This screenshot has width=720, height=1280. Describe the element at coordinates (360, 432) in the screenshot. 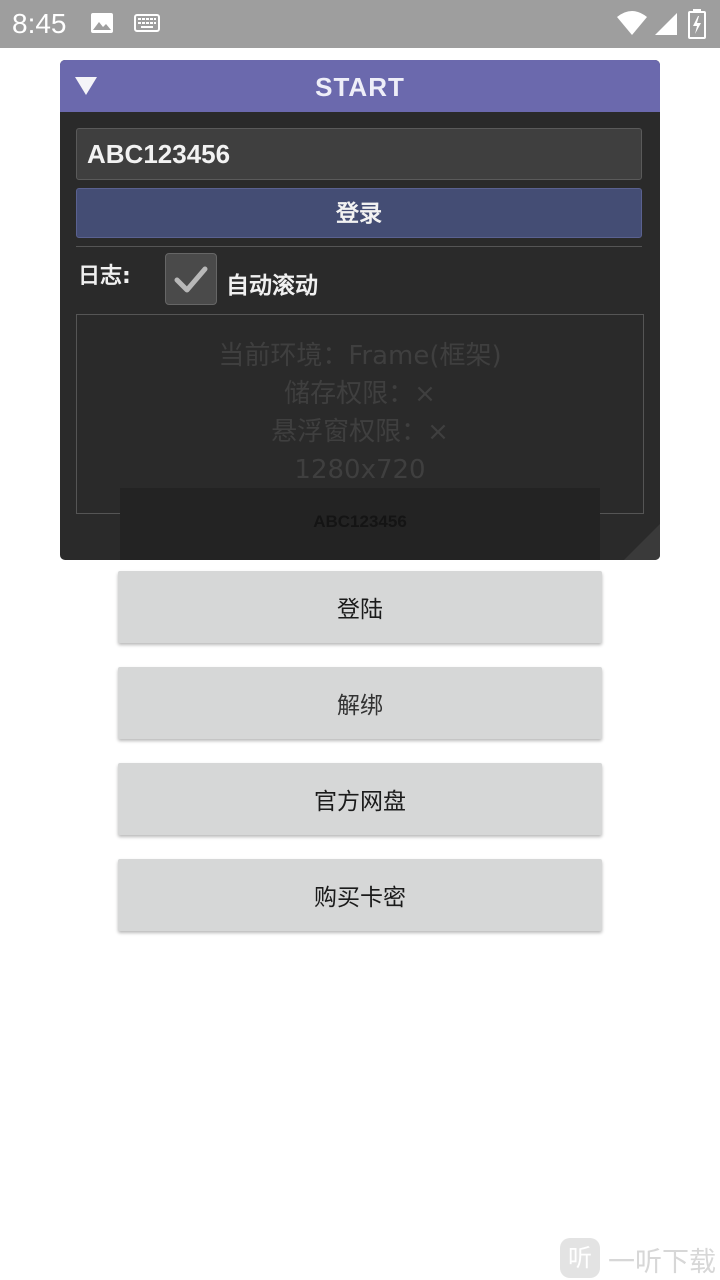

I see `log-line: 悬浮窗权限：×` at that location.